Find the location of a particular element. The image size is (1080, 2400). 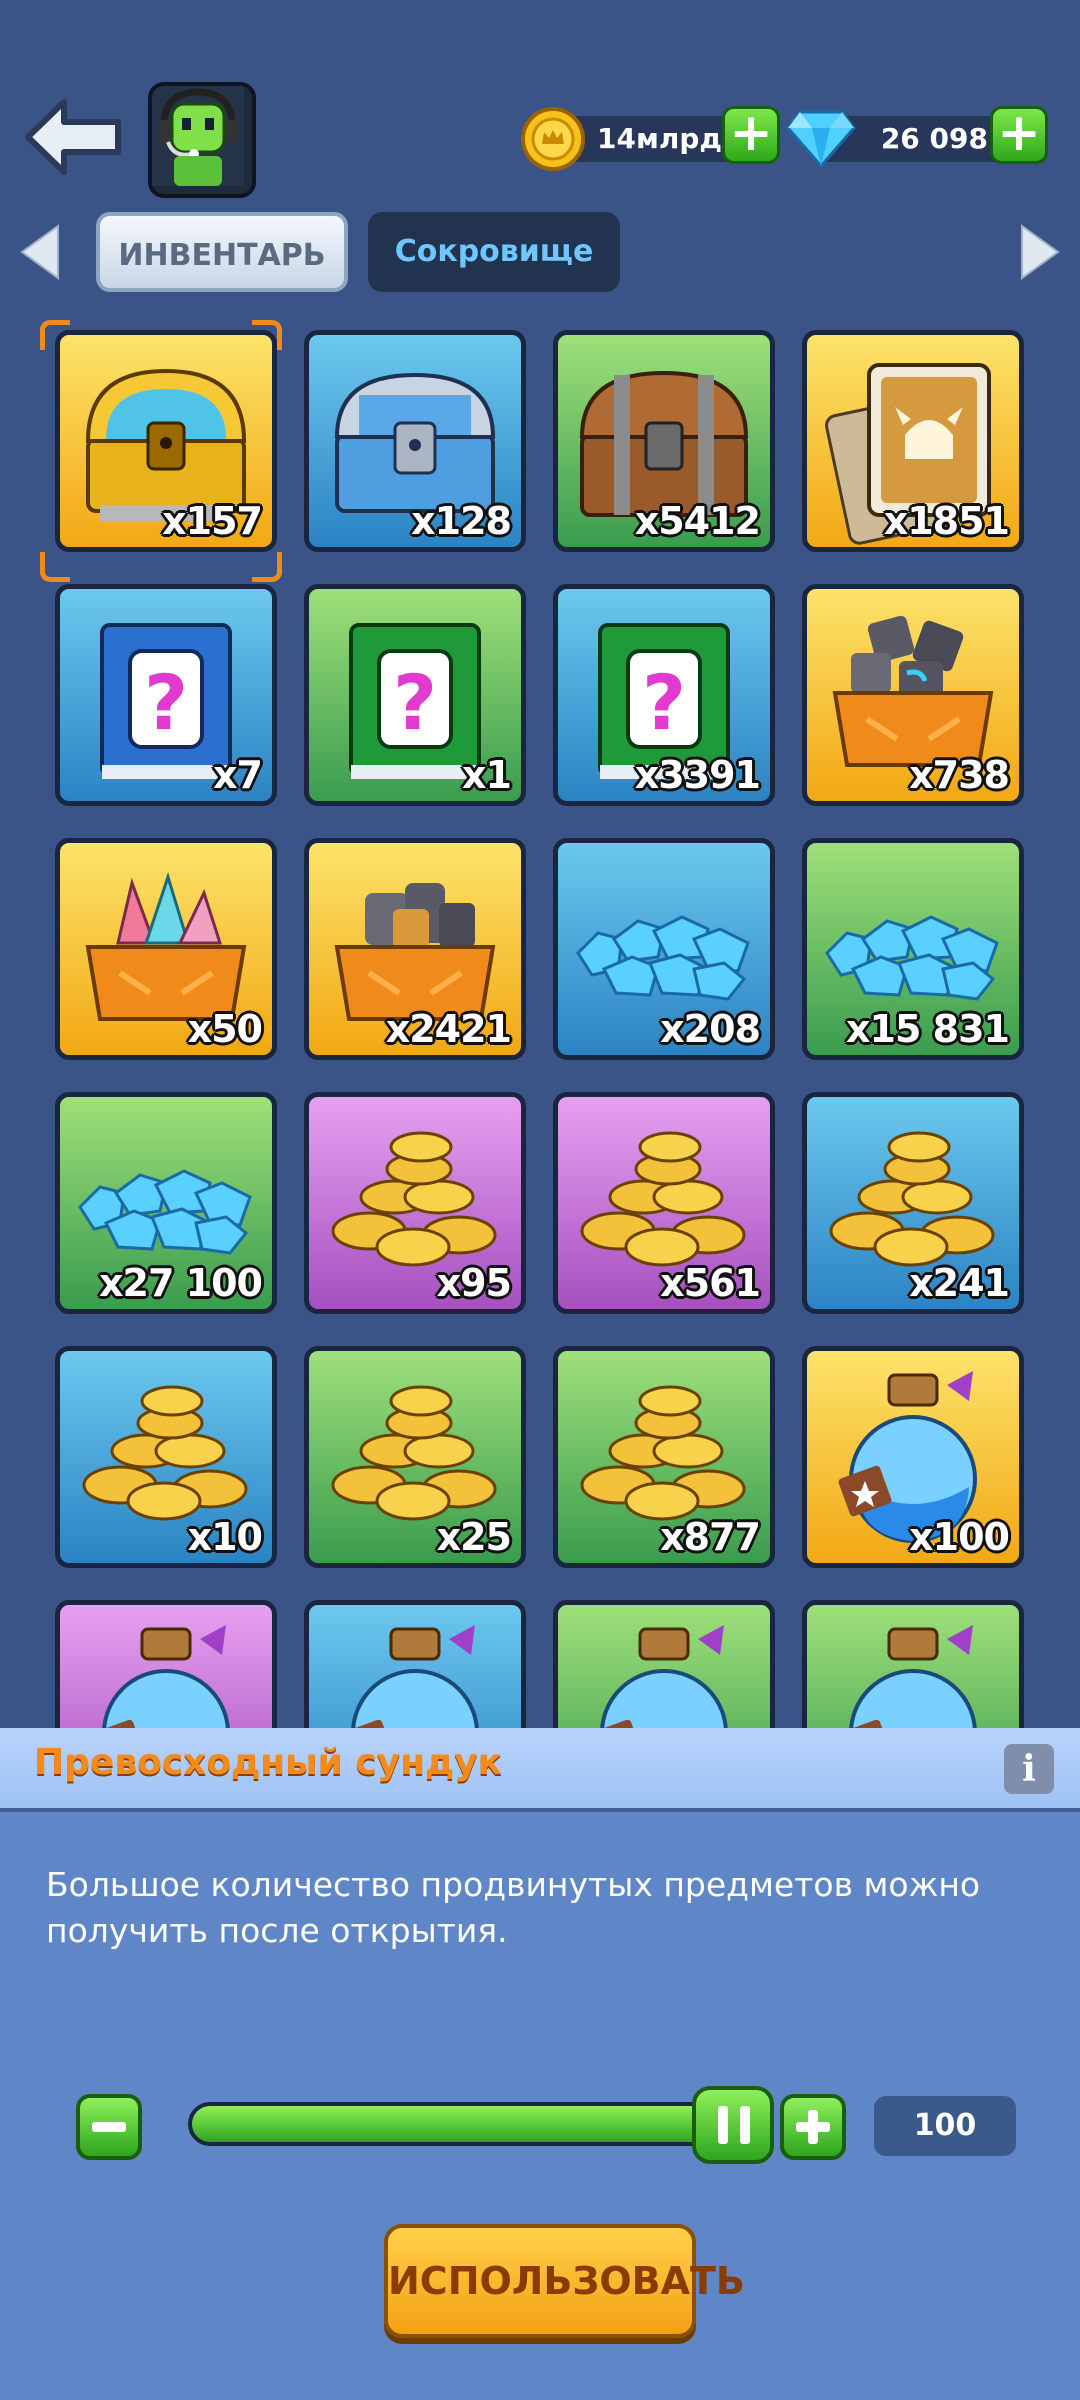

robot-avatar-icon is located at coordinates (198, 136).